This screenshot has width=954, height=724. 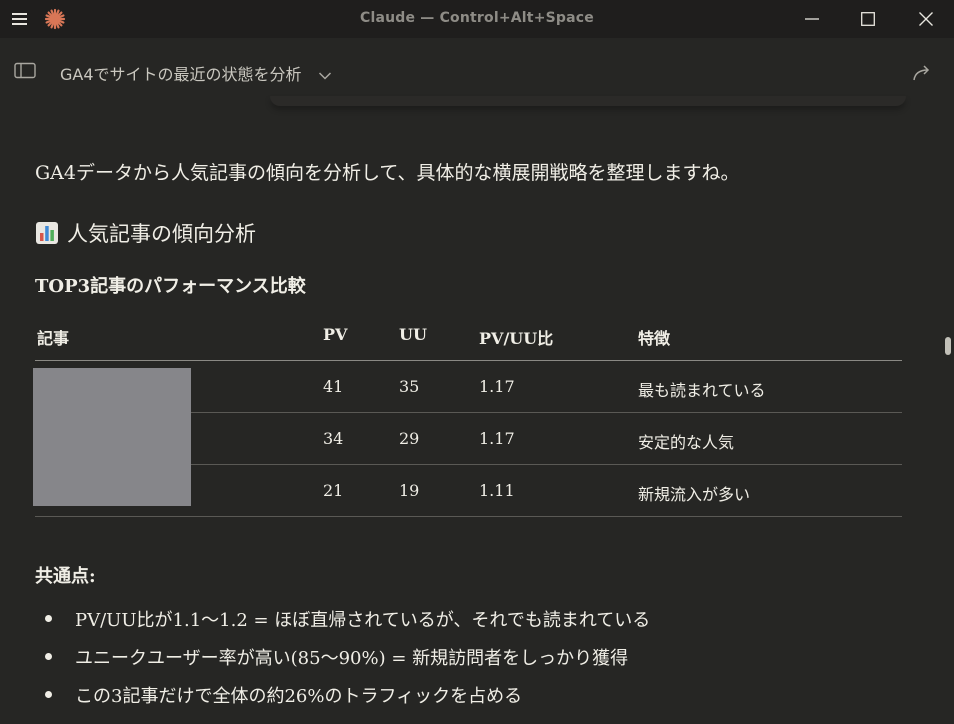 I want to click on column-header-ratio: PV/UU比, so click(x=516, y=338).